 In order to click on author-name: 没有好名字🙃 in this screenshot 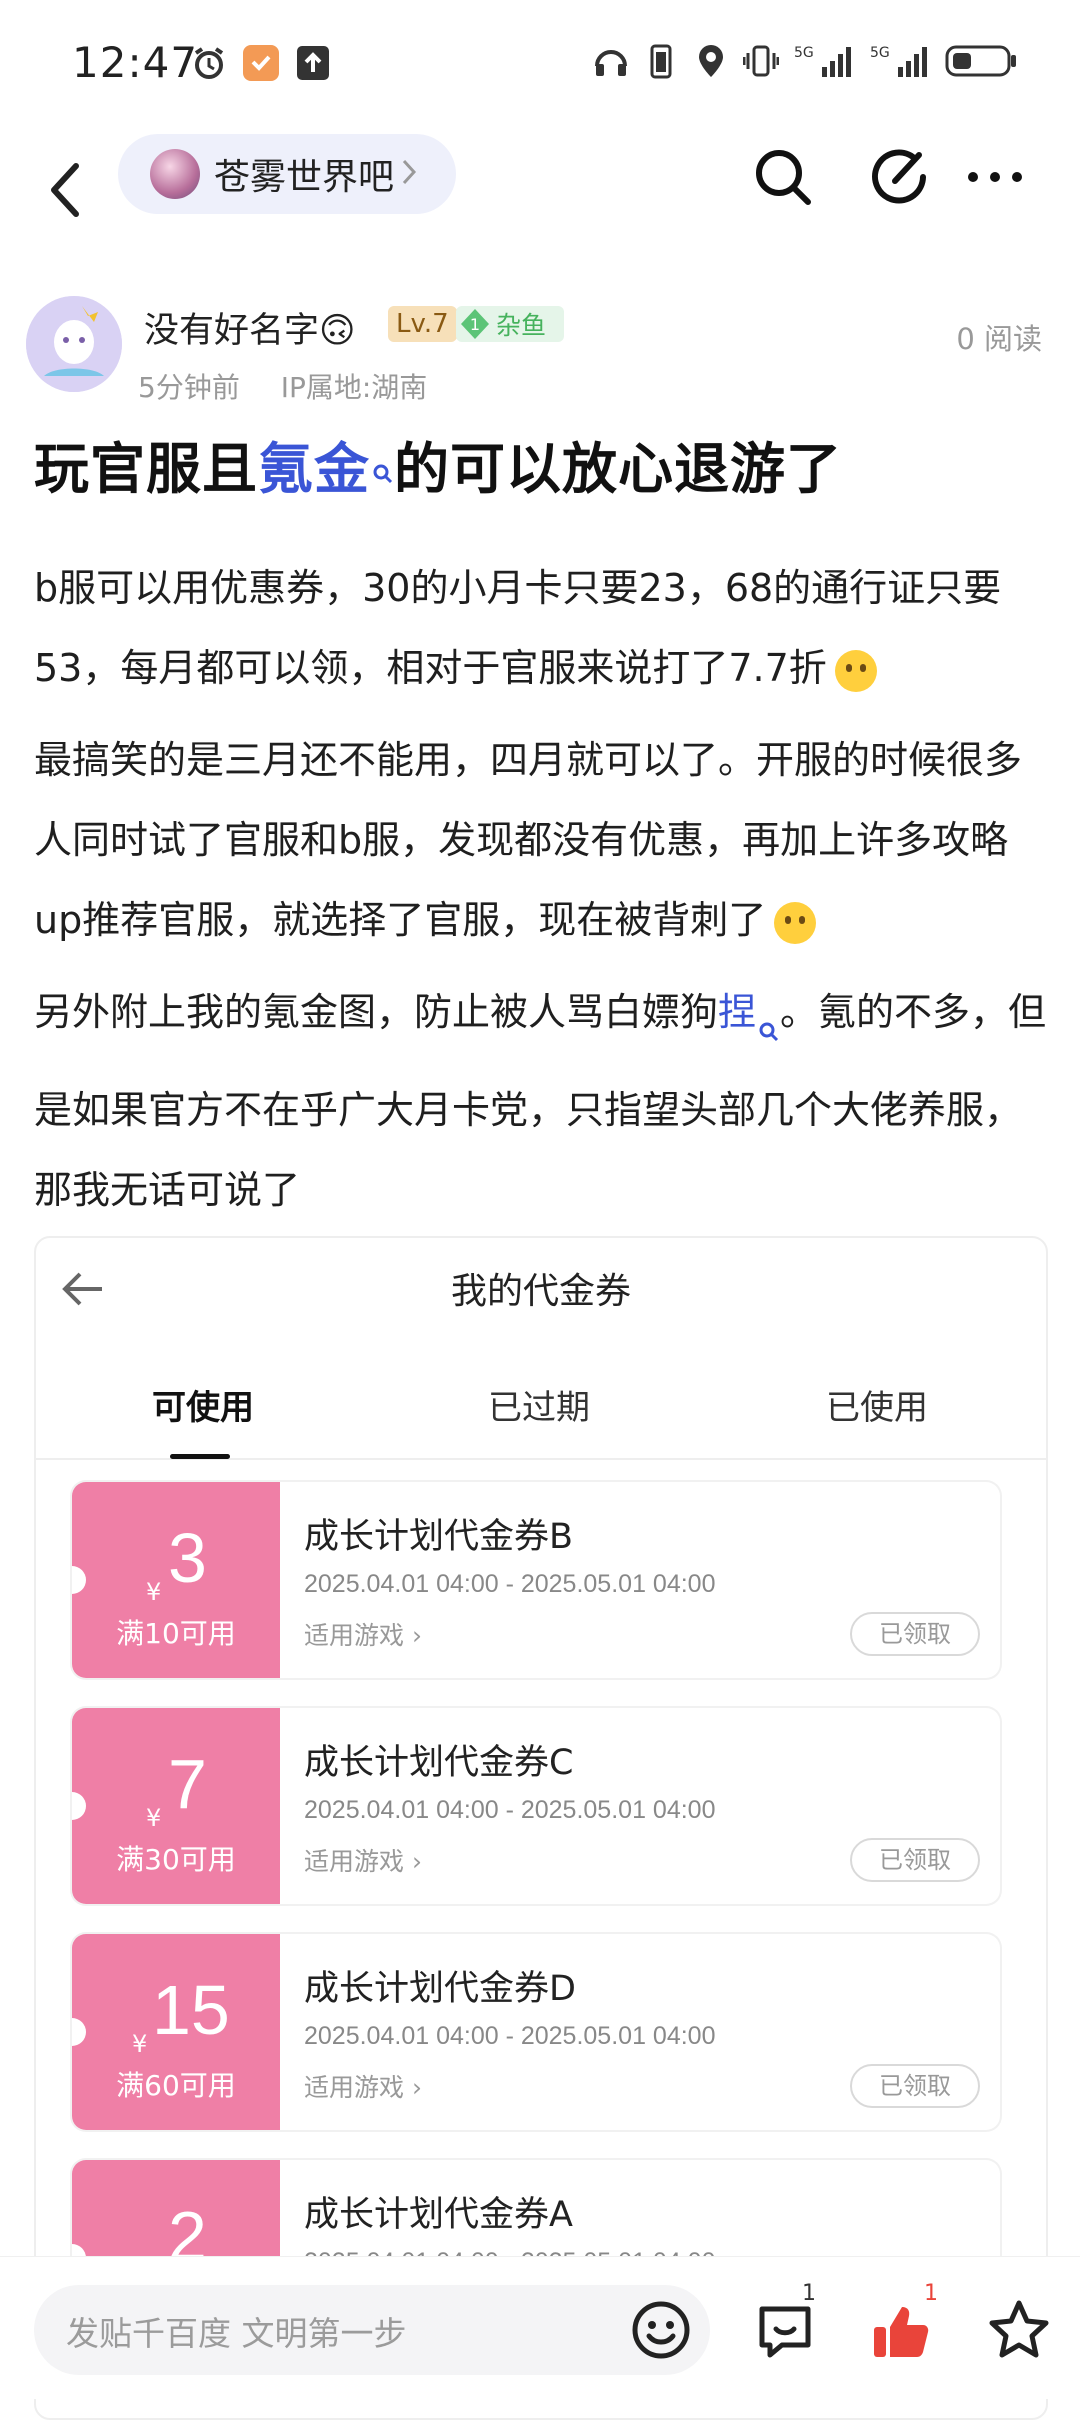, I will do `click(250, 327)`.